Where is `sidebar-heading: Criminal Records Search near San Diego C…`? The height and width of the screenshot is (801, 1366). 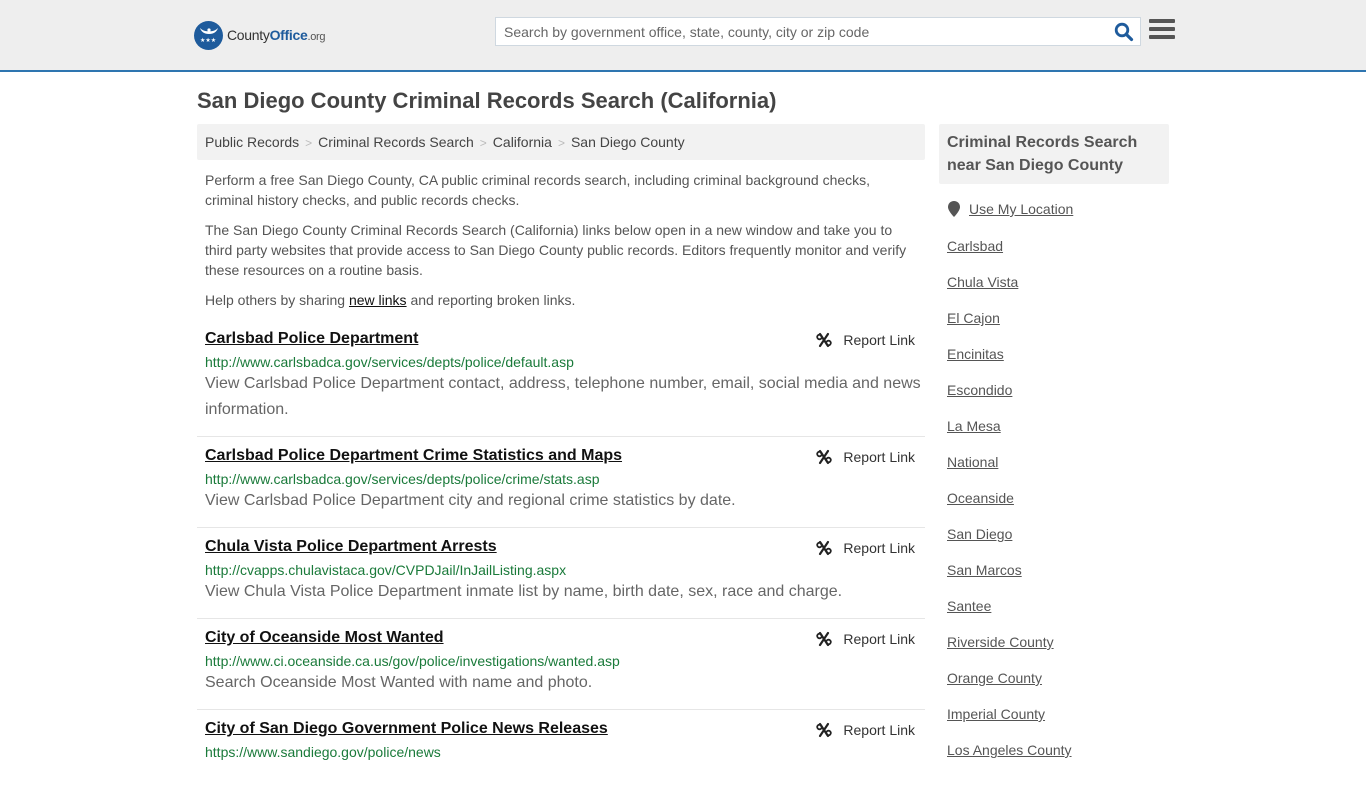
sidebar-heading: Criminal Records Search near San Diego C… is located at coordinates (1054, 154).